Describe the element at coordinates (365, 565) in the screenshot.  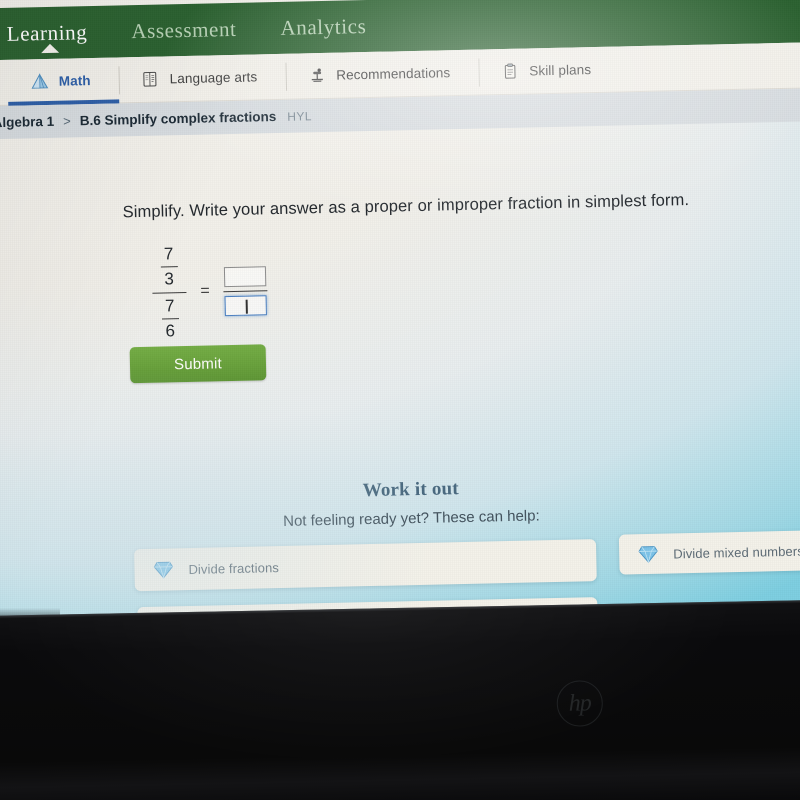
I see `help-card-divide-fractions: Divide fractions` at that location.